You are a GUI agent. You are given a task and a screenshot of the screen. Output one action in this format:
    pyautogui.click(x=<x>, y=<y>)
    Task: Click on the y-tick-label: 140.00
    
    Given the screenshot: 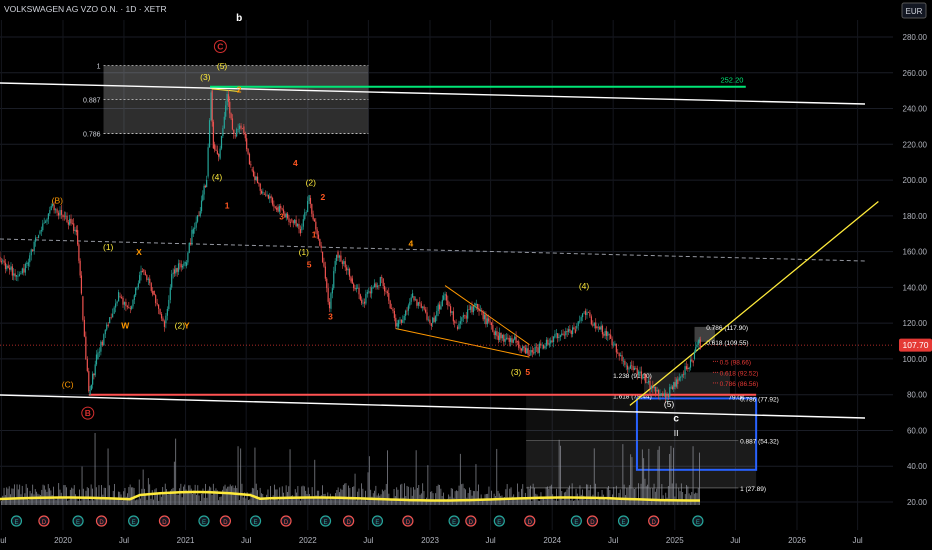 What is the action you would take?
    pyautogui.click(x=915, y=287)
    